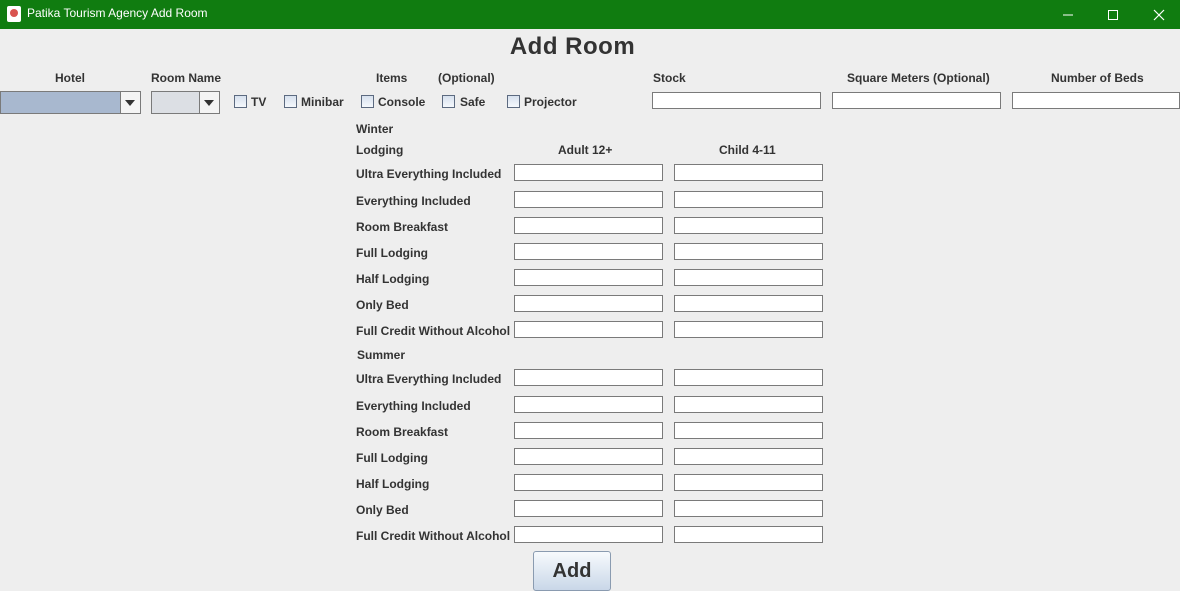 This screenshot has width=1180, height=591. I want to click on winter-ultra-adult-input, so click(588, 172).